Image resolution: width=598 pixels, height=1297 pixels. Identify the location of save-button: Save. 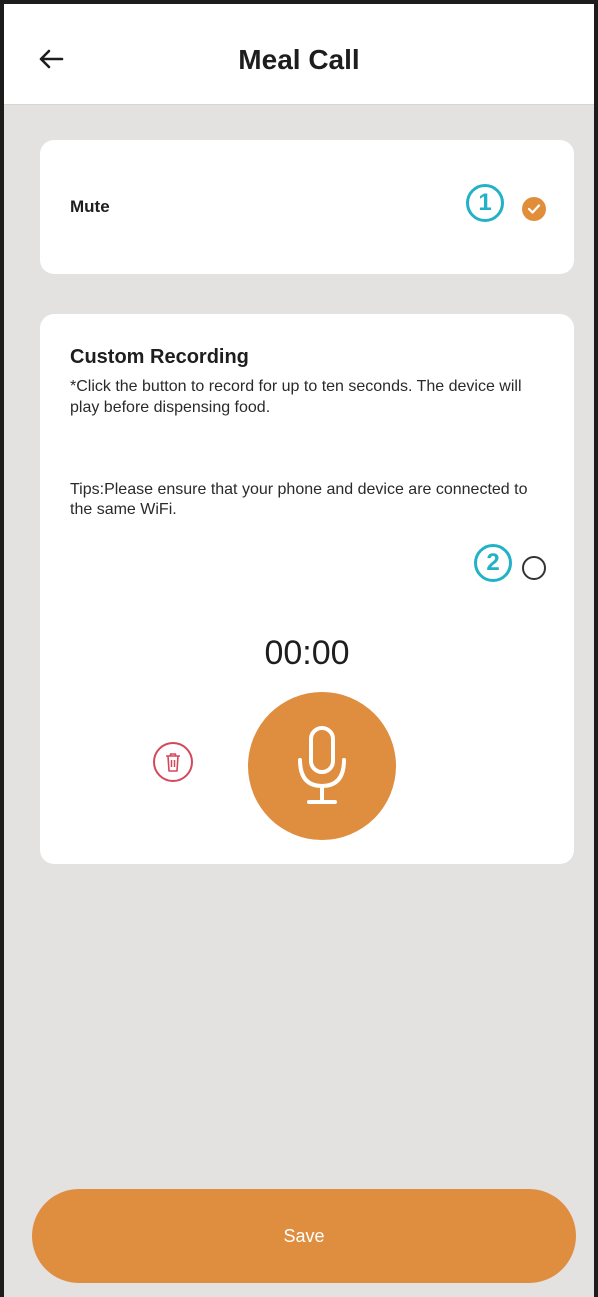
(304, 1236).